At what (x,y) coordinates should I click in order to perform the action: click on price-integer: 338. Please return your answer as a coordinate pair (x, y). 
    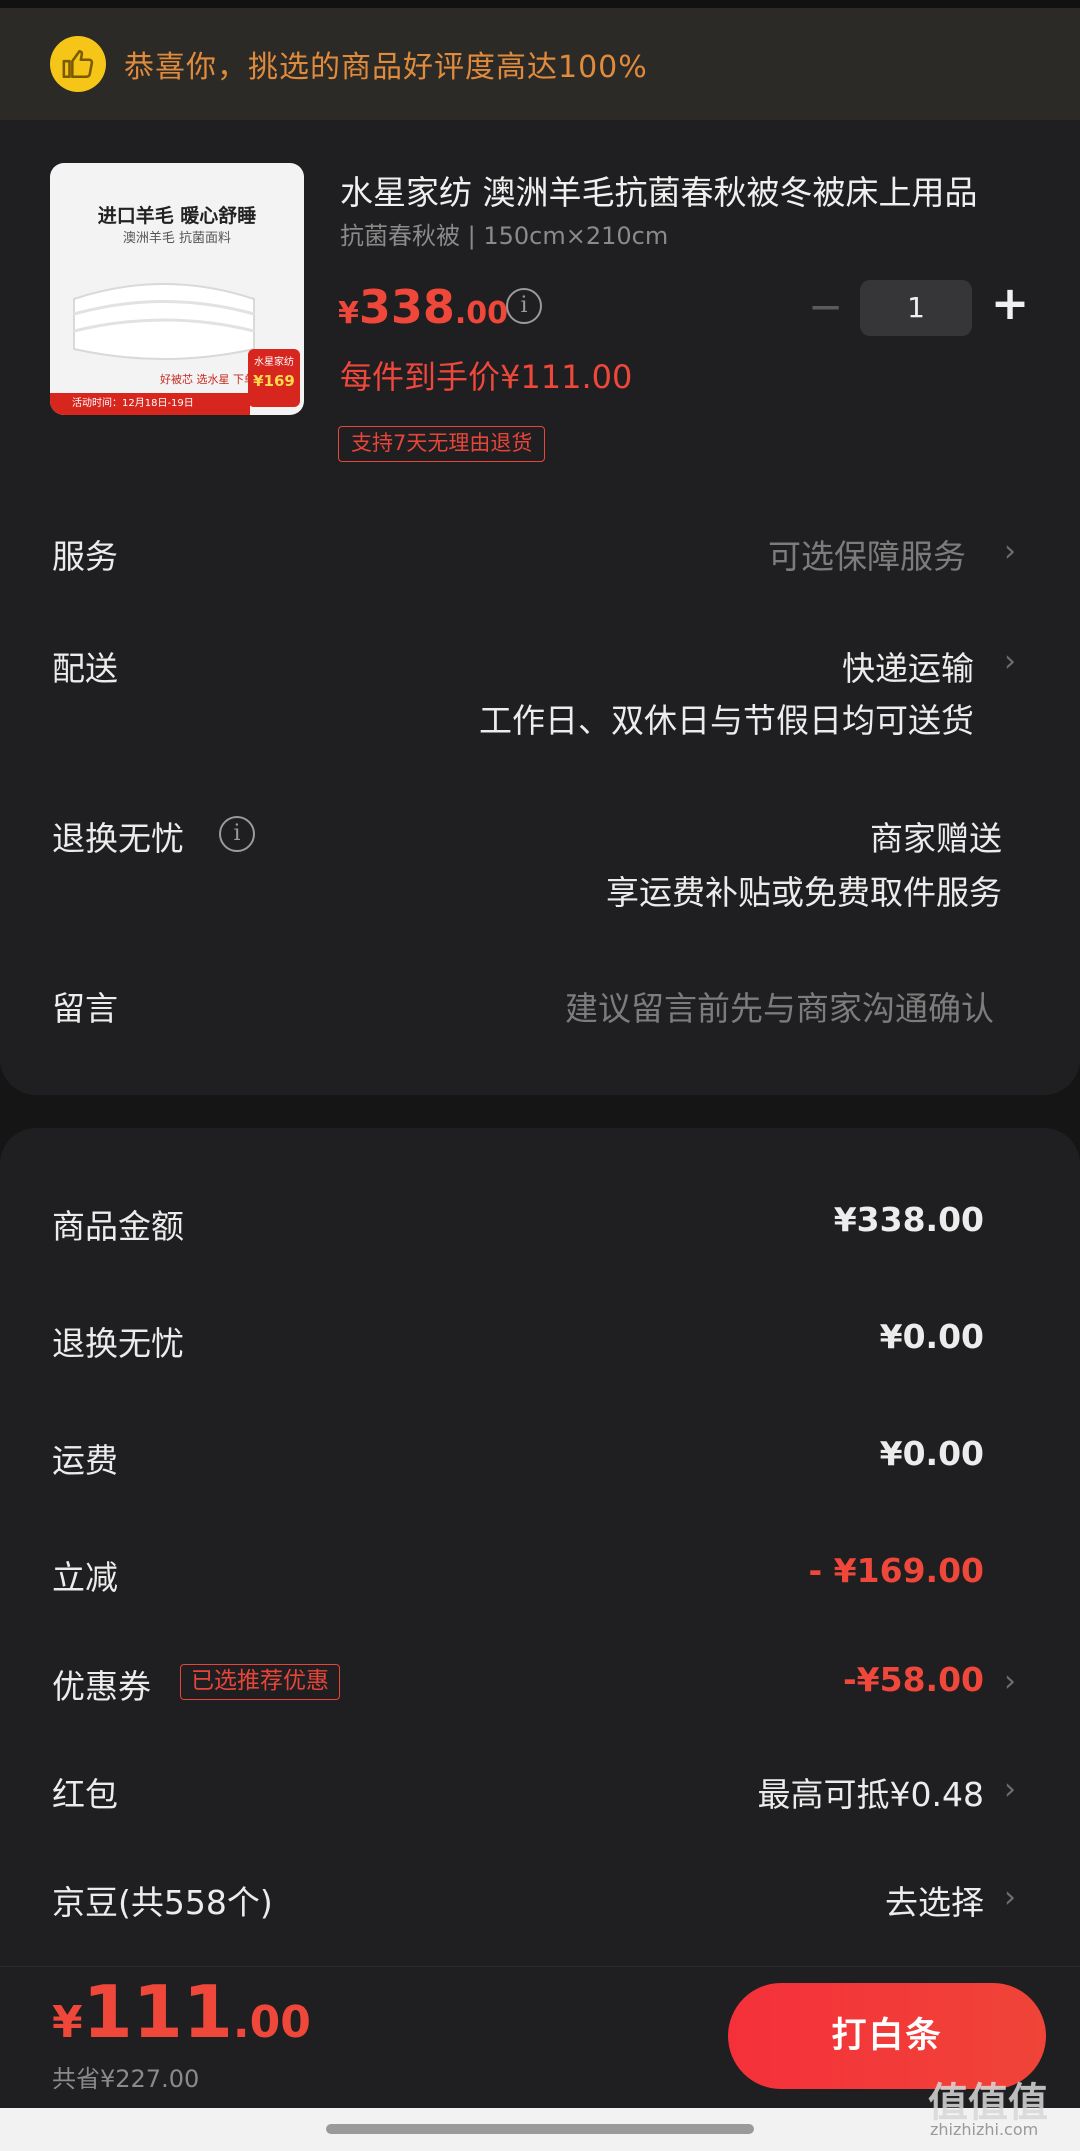
    Looking at the image, I should click on (406, 307).